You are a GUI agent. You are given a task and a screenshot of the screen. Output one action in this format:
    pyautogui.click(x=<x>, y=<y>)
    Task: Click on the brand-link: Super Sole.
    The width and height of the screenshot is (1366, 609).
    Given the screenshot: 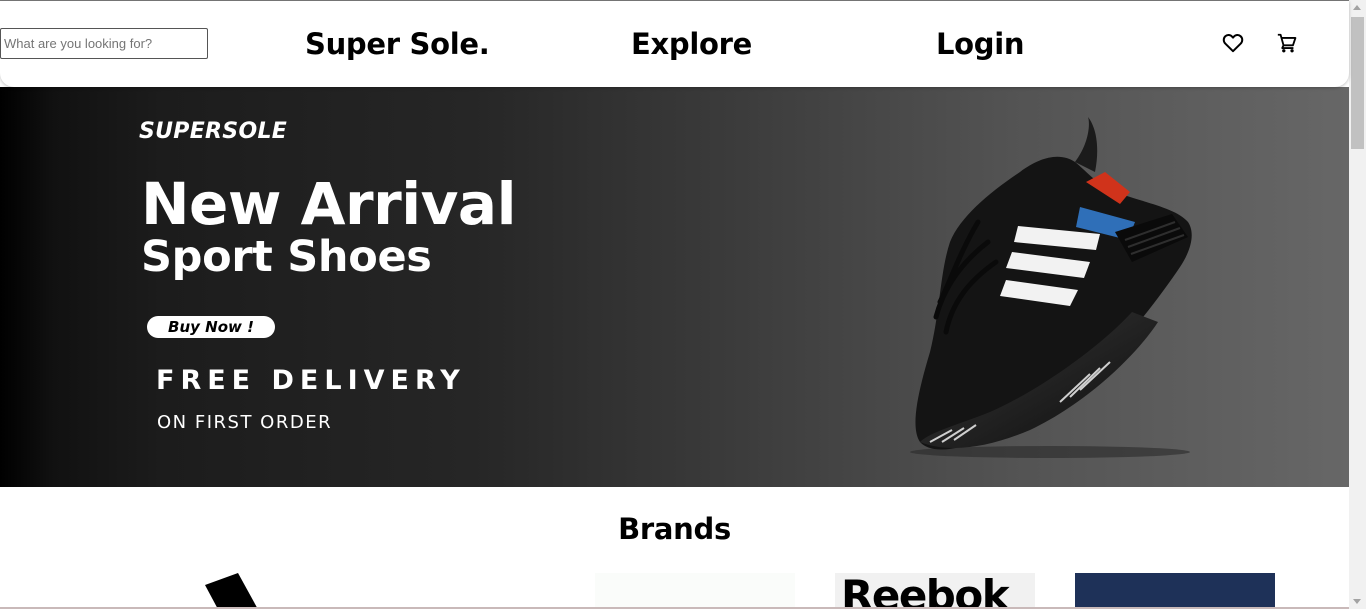 What is the action you would take?
    pyautogui.click(x=397, y=44)
    